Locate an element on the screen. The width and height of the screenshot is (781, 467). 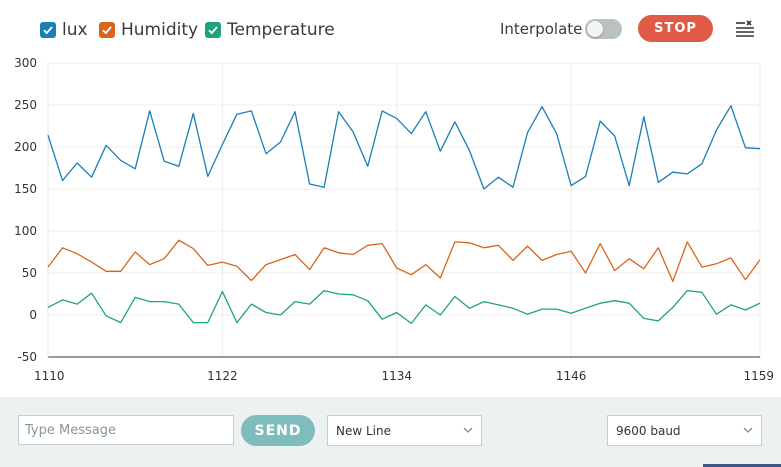
y-axis-ticks: 300 250 200 150 100 50 0 -50 is located at coordinates (25, 211).